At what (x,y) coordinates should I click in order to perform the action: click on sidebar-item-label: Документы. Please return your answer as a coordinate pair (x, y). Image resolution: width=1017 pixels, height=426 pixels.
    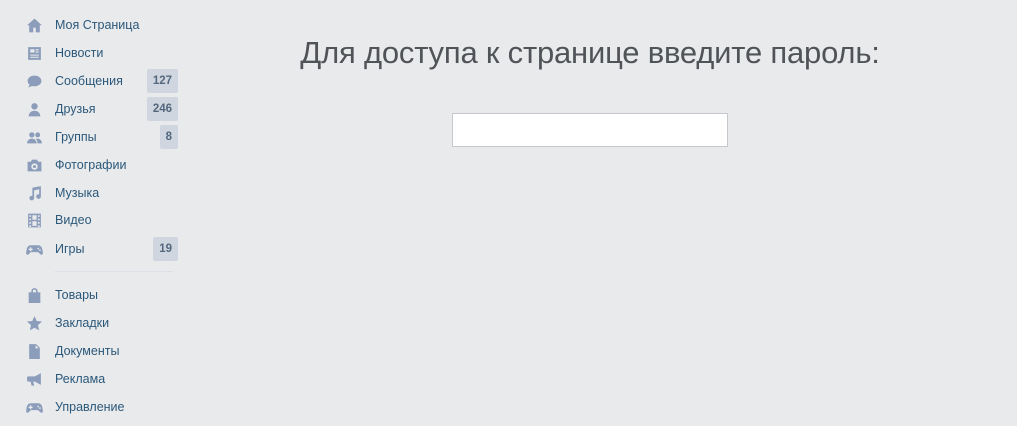
    Looking at the image, I should click on (87, 351).